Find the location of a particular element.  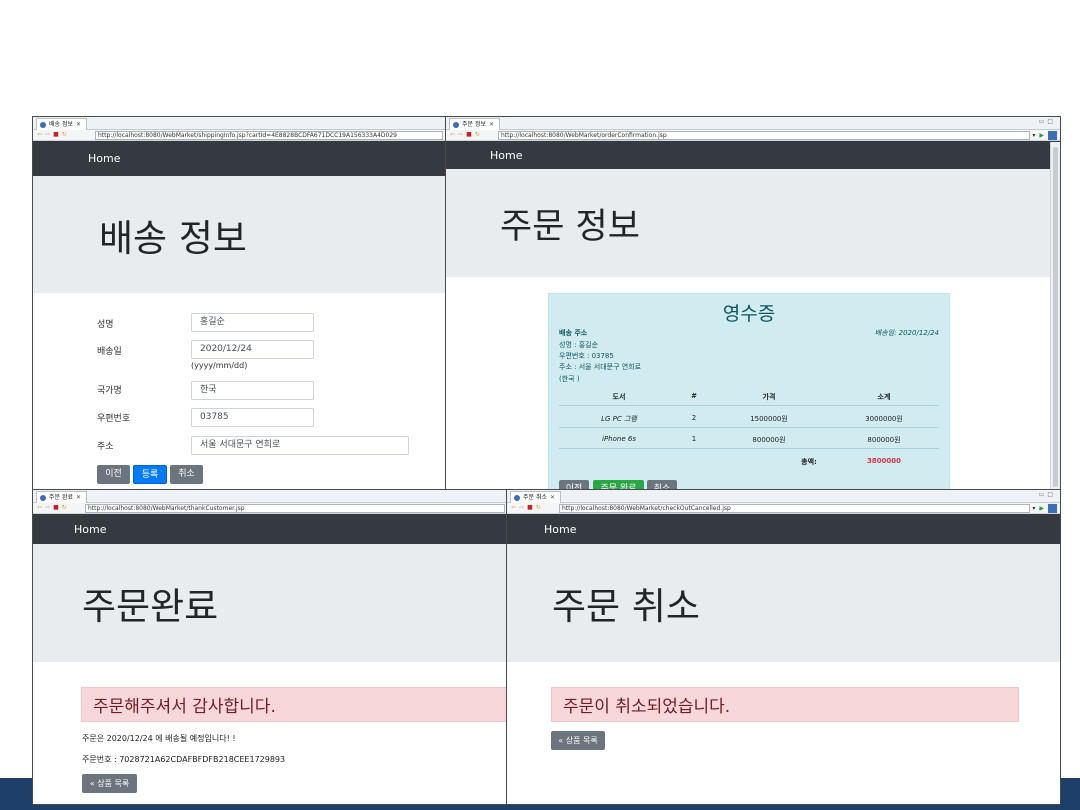

jumbotron: 주문 정보 is located at coordinates (753, 223).